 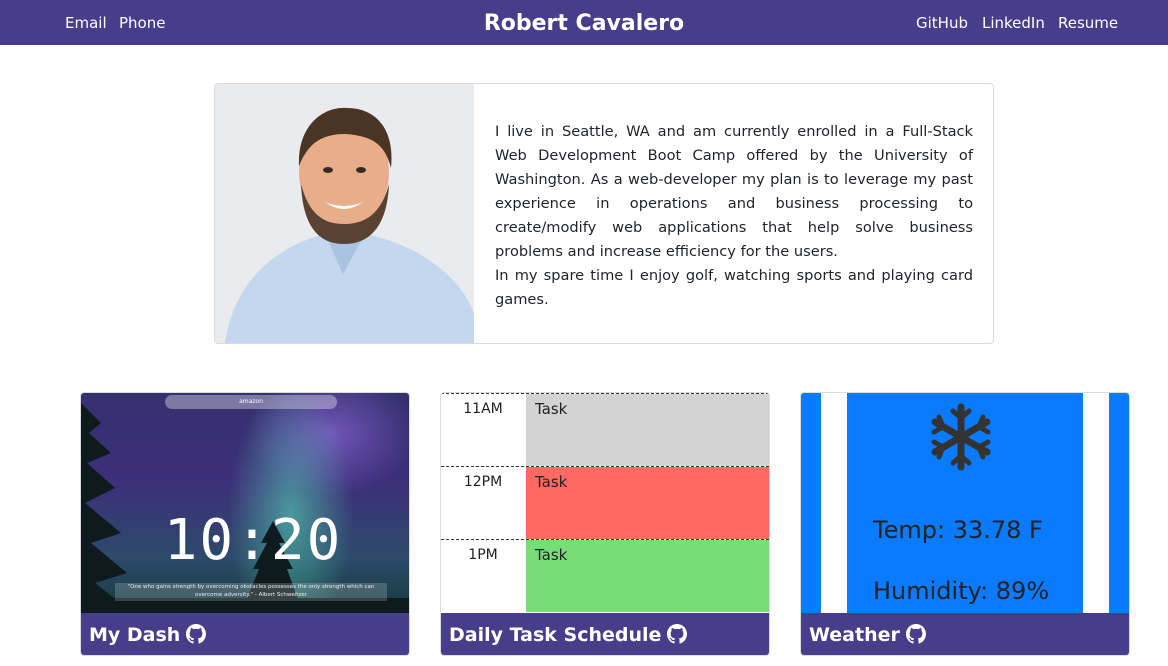 I want to click on weather-preview: Temp: 33.78 F Humidity: 89%, so click(x=965, y=503).